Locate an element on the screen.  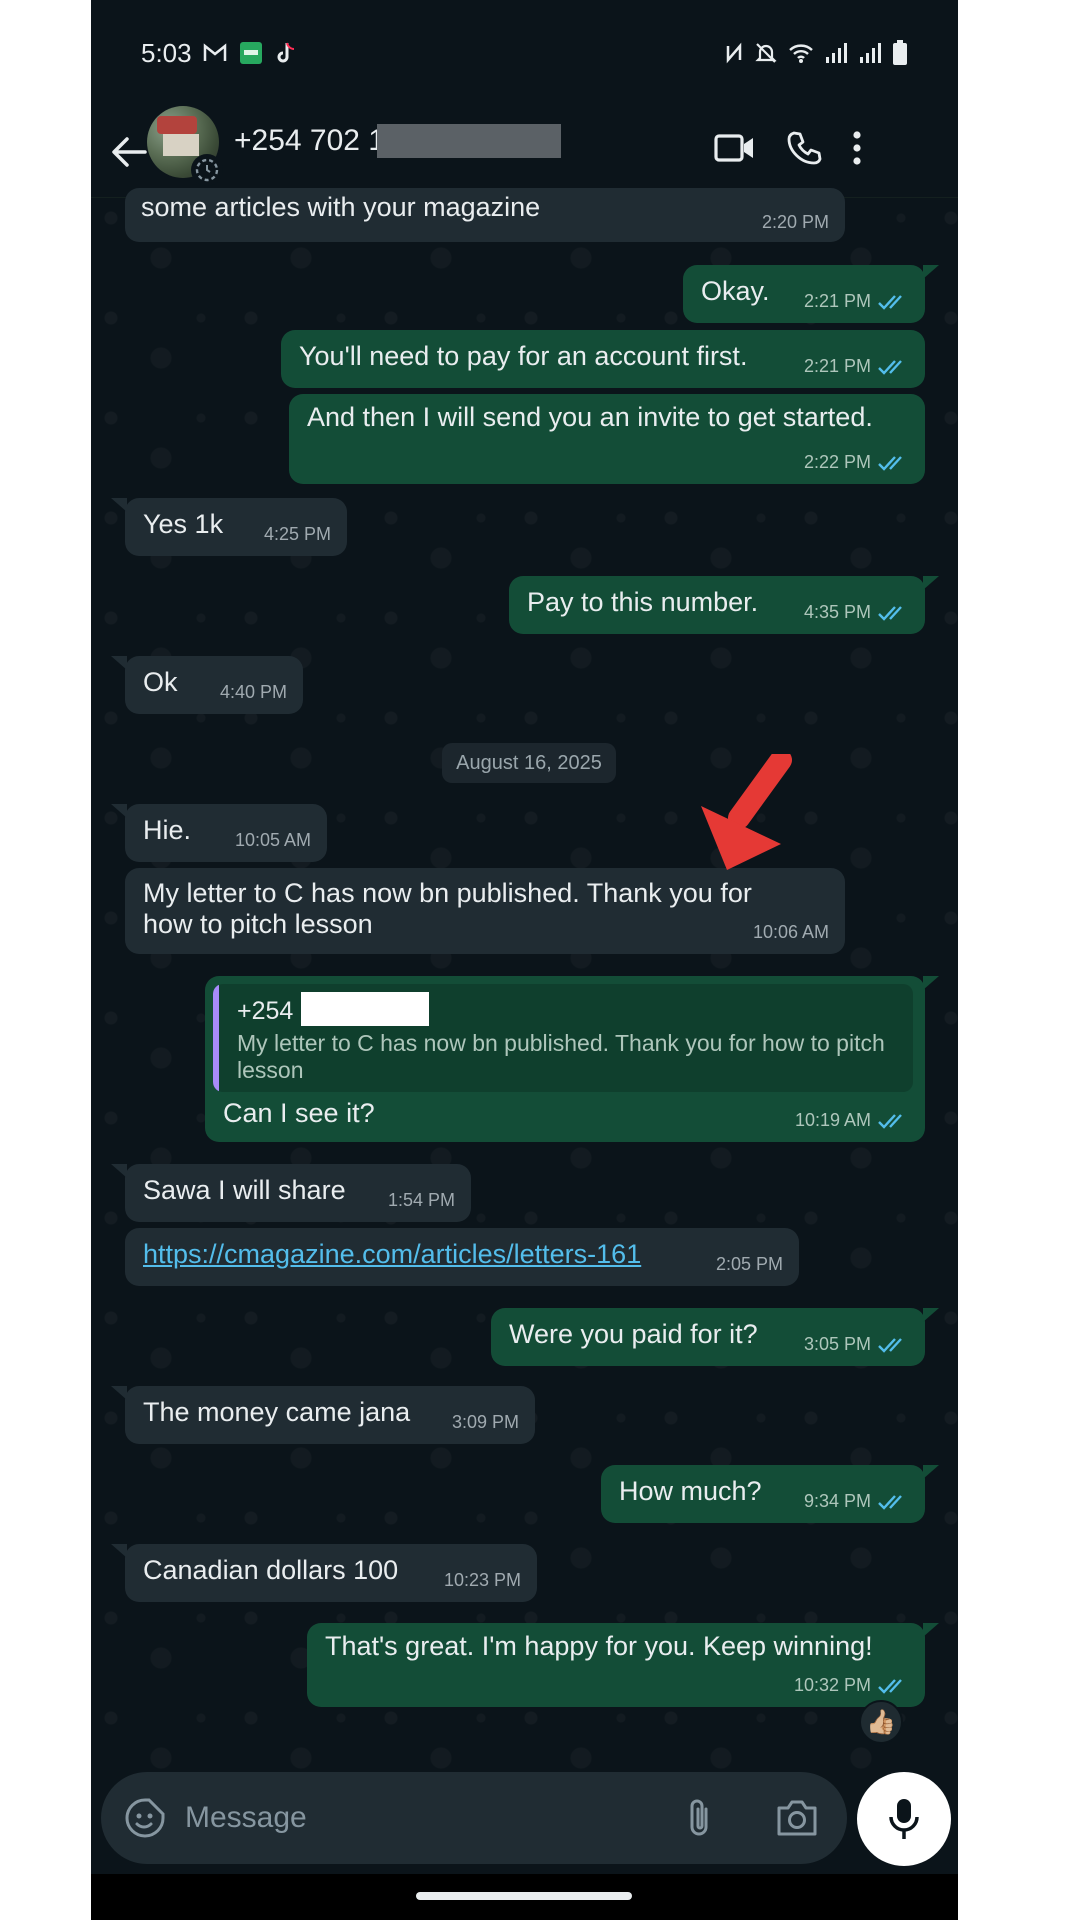
message-bubble: some articles with your magazine 2:20 PM is located at coordinates (485, 215).